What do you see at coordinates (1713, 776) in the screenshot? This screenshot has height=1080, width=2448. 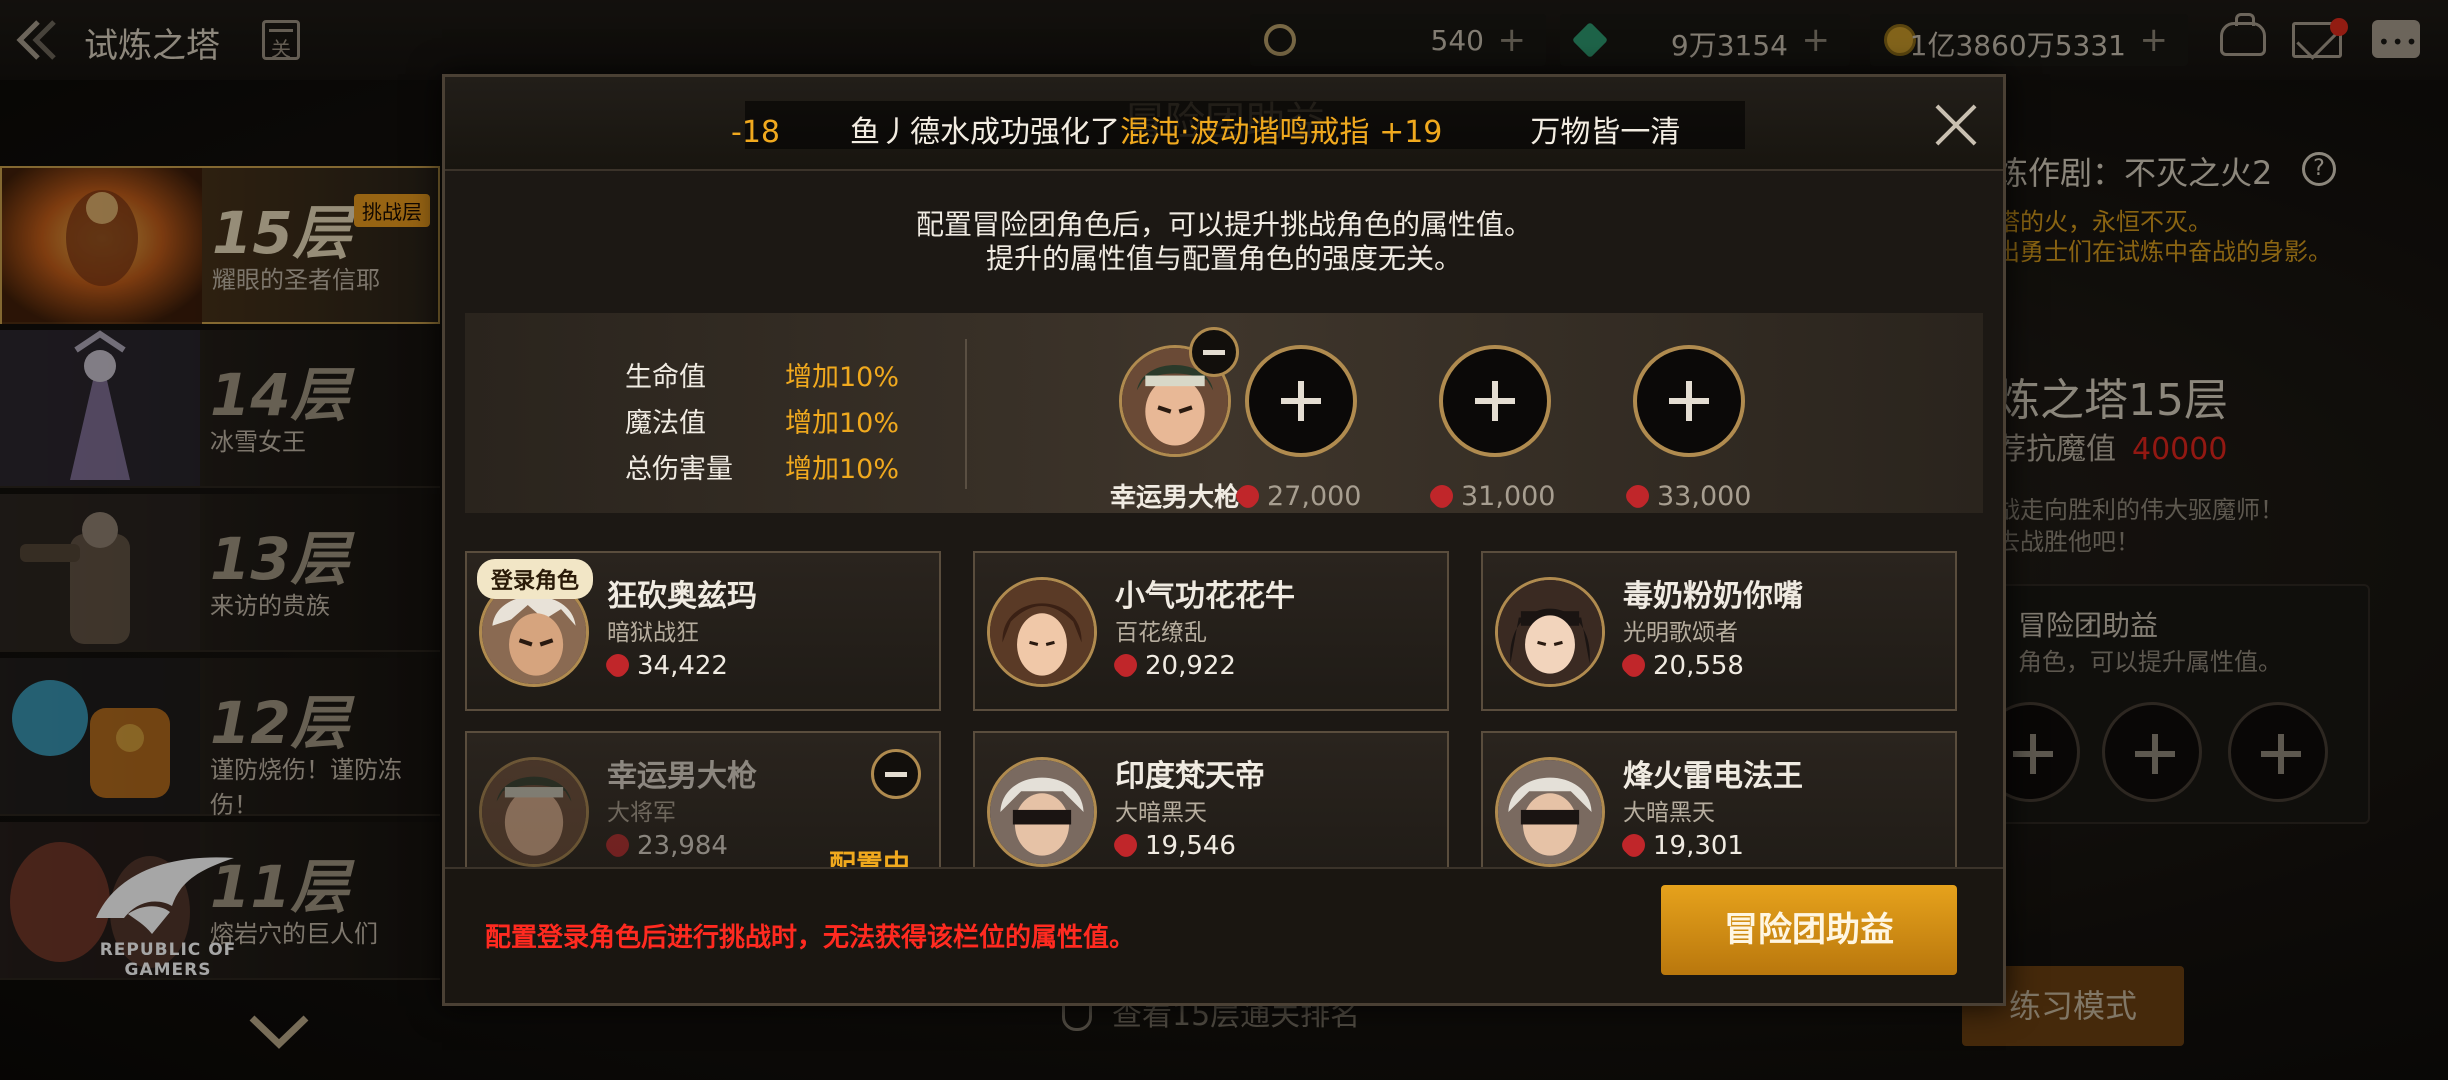 I see `character-name: 烽火雷电法王` at bounding box center [1713, 776].